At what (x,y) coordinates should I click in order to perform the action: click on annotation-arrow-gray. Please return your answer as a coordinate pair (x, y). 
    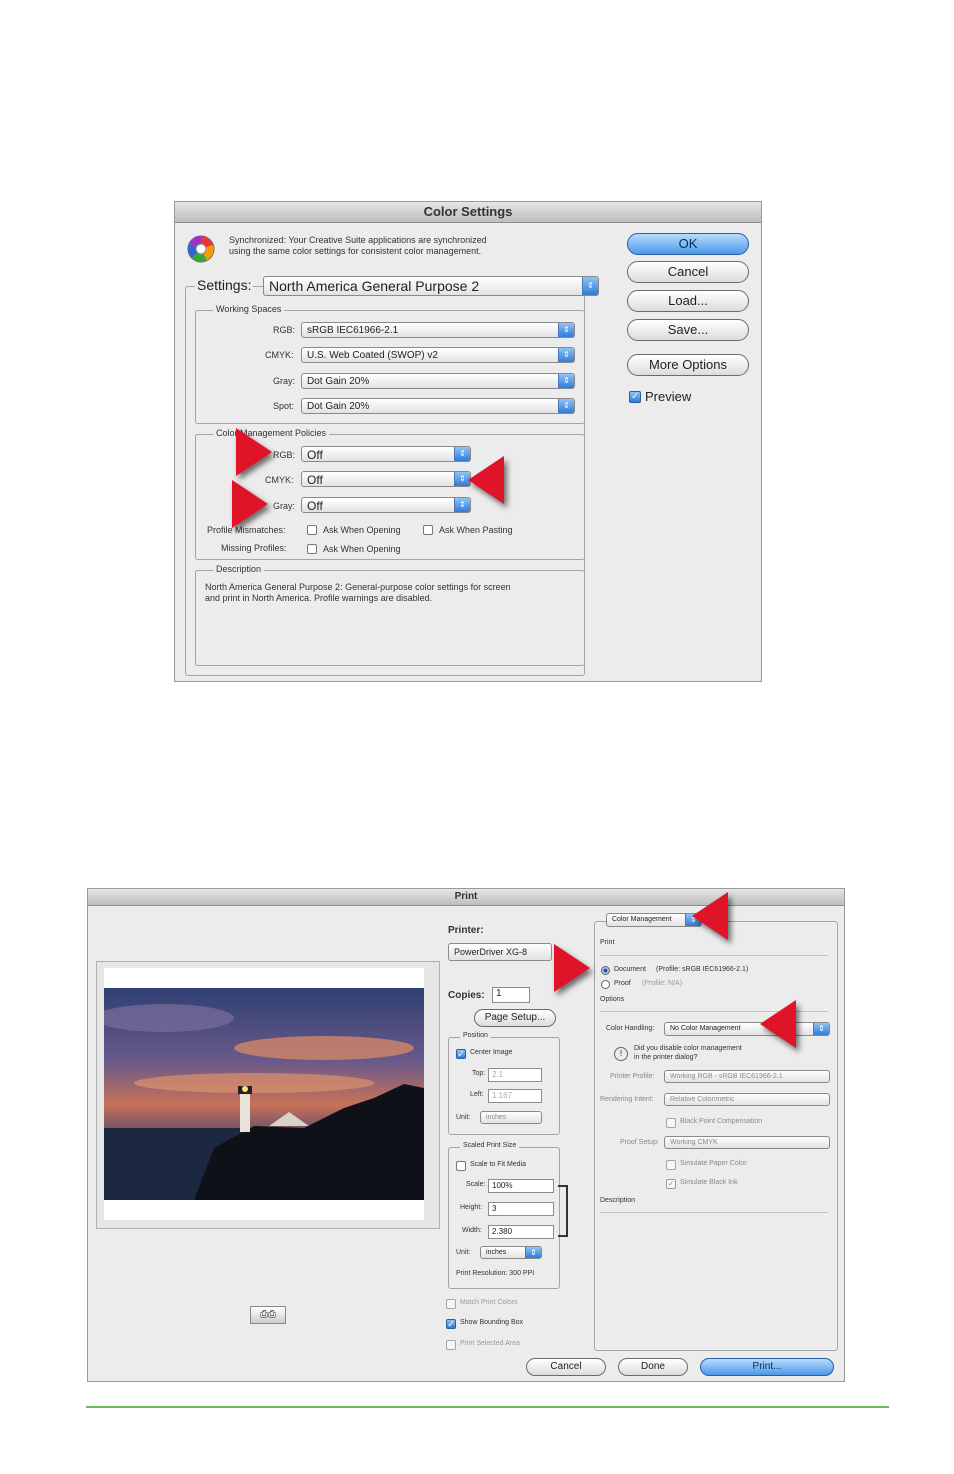
    Looking at the image, I should click on (250, 504).